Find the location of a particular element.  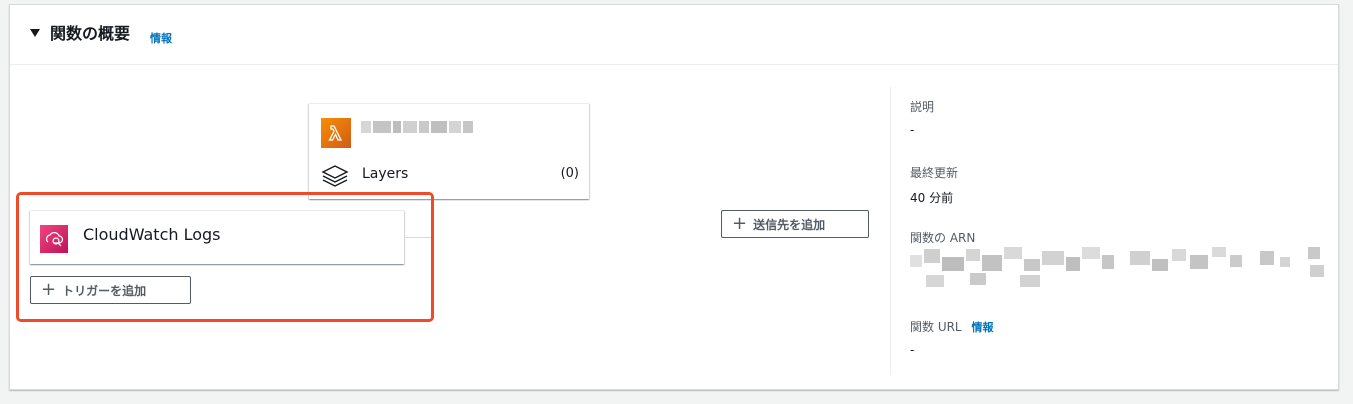

last-modified-value: 40 分前 is located at coordinates (932, 198).